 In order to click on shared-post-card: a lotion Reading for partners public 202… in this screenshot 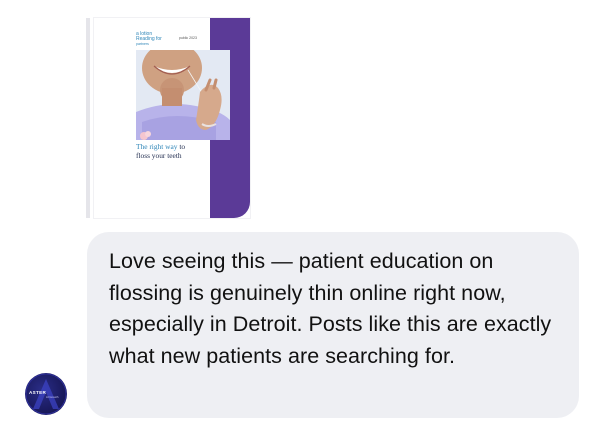, I will do `click(168, 118)`.